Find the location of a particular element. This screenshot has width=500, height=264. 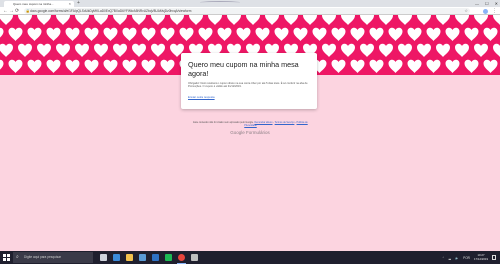

settings-icon is located at coordinates (194, 257).